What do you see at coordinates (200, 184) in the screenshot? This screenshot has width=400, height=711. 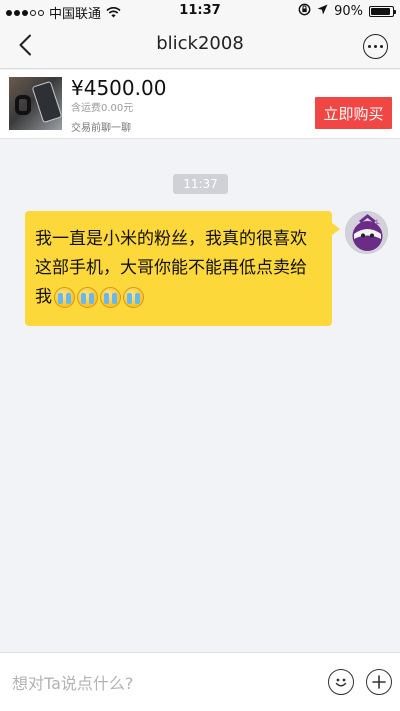 I see `message-timestamp: 11:37` at bounding box center [200, 184].